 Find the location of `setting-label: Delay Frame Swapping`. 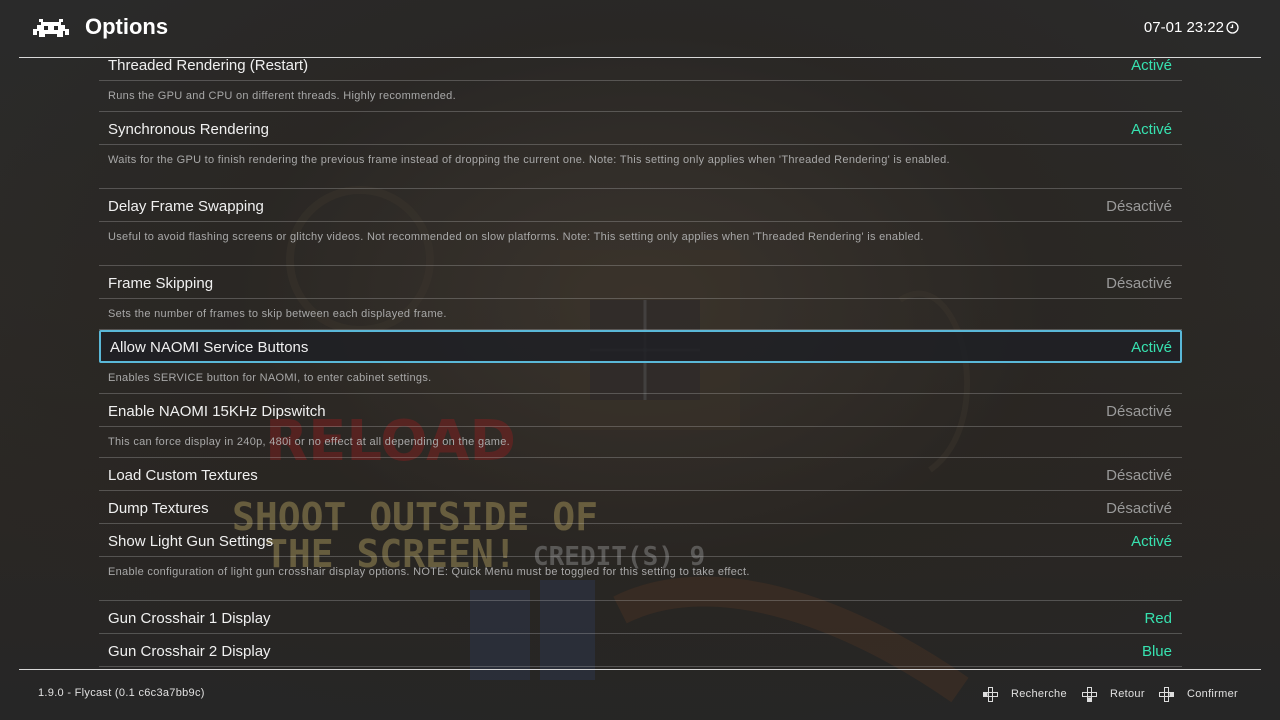

setting-label: Delay Frame Swapping is located at coordinates (186, 206).